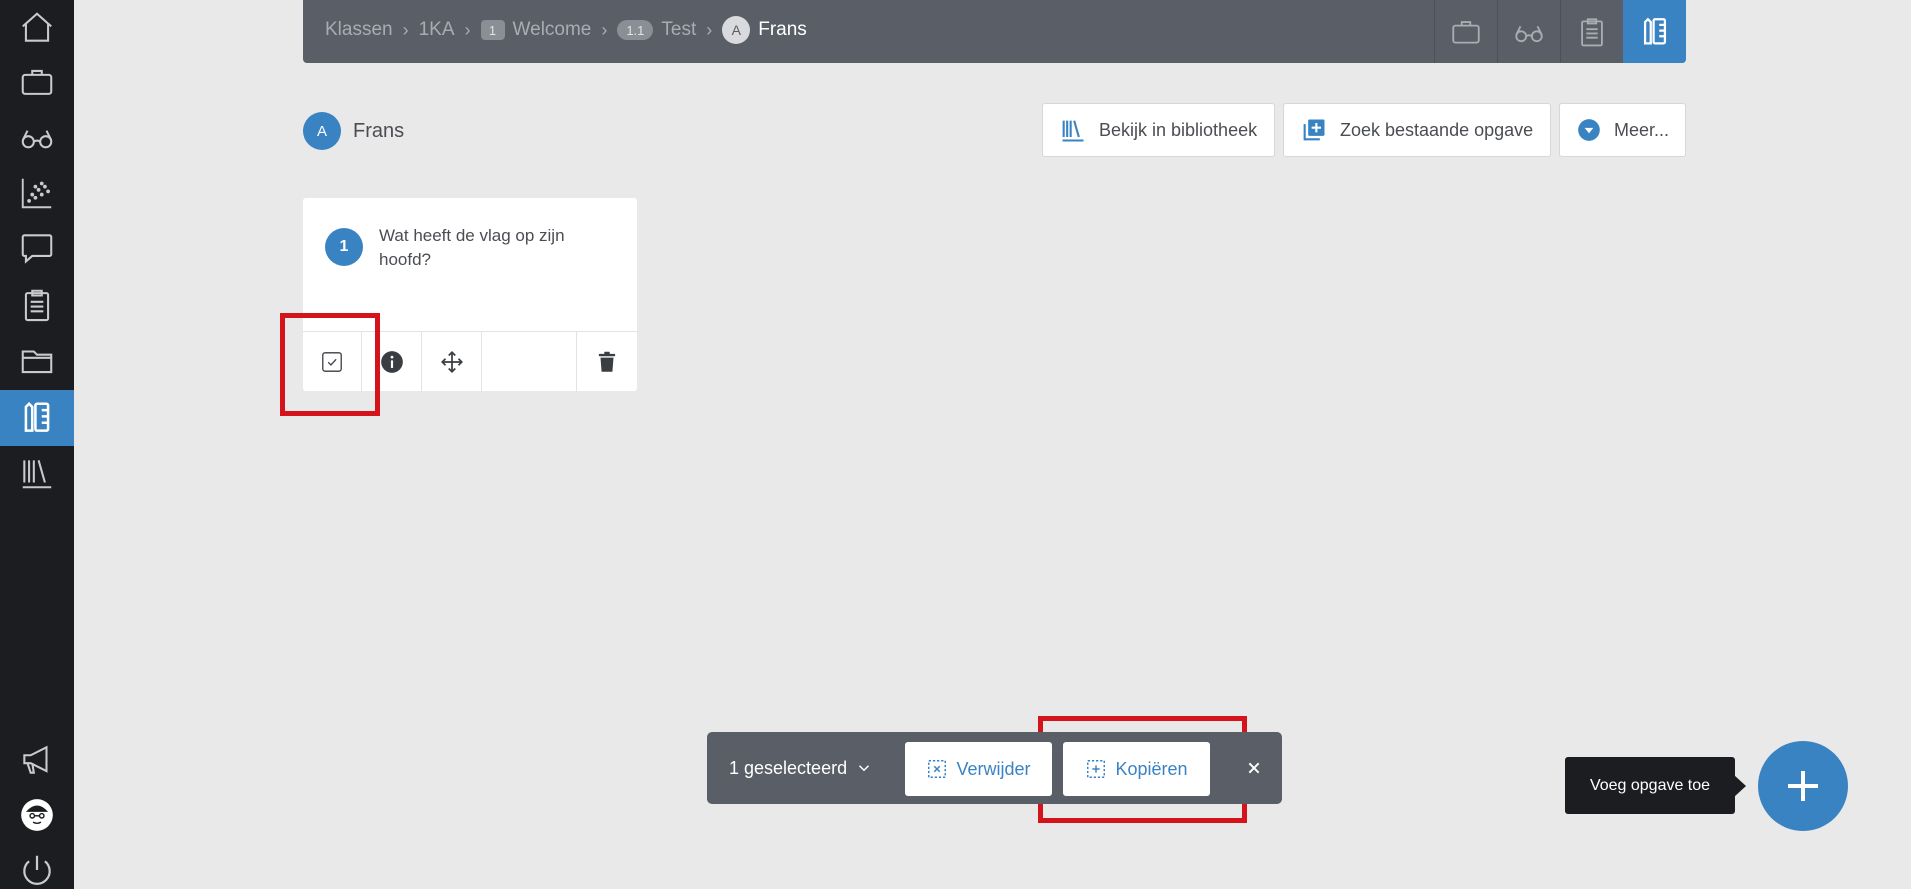 Image resolution: width=1911 pixels, height=889 pixels. I want to click on megaphone-icon, so click(35, 759).